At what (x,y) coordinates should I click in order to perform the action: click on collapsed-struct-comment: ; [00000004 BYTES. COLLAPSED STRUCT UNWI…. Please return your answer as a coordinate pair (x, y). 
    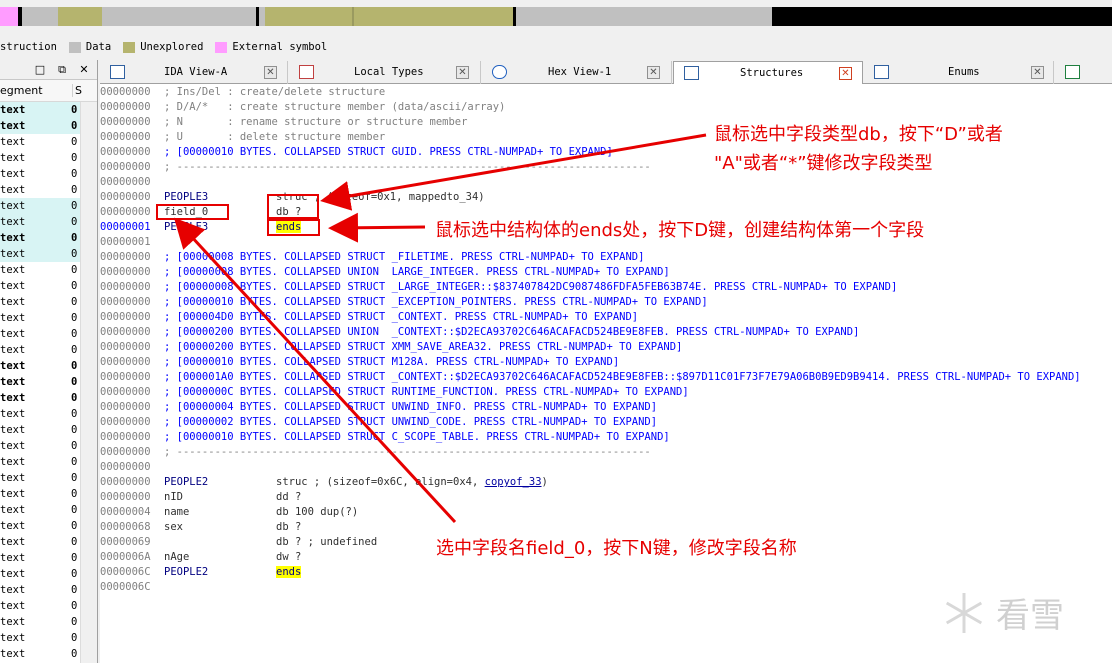
    Looking at the image, I should click on (410, 407).